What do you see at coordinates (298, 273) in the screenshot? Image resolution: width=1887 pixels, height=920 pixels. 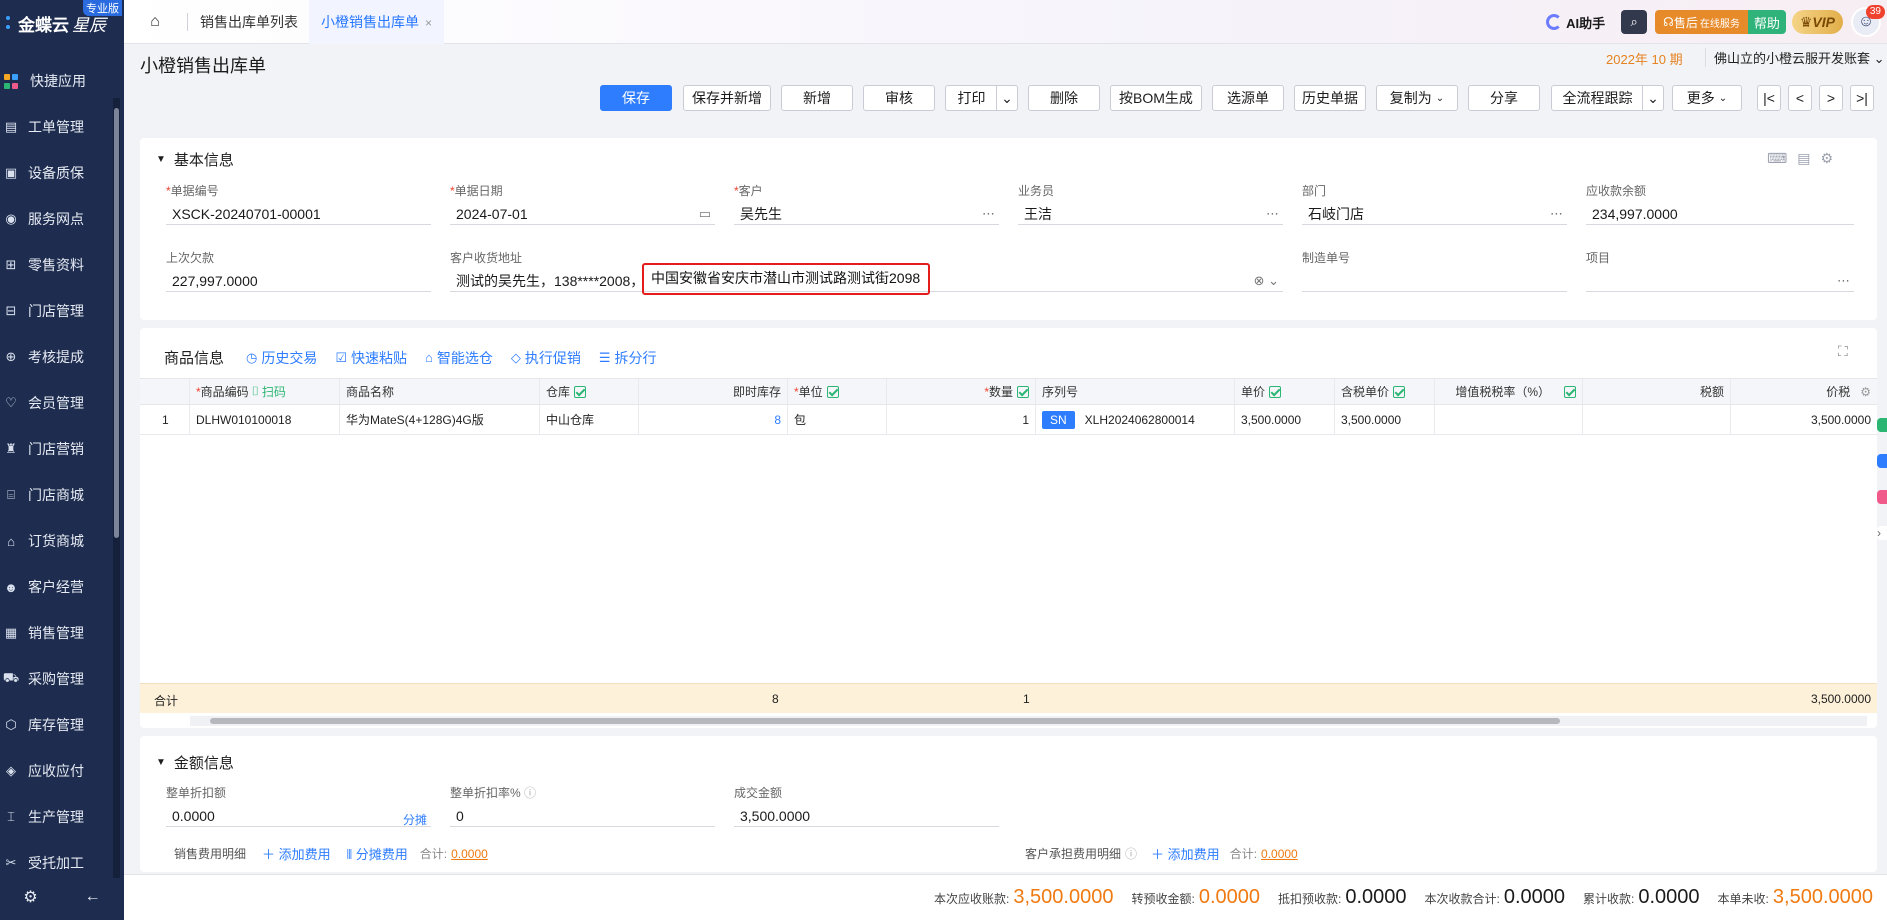 I see `last-debt-field: 上次欠款 227,997.0000` at bounding box center [298, 273].